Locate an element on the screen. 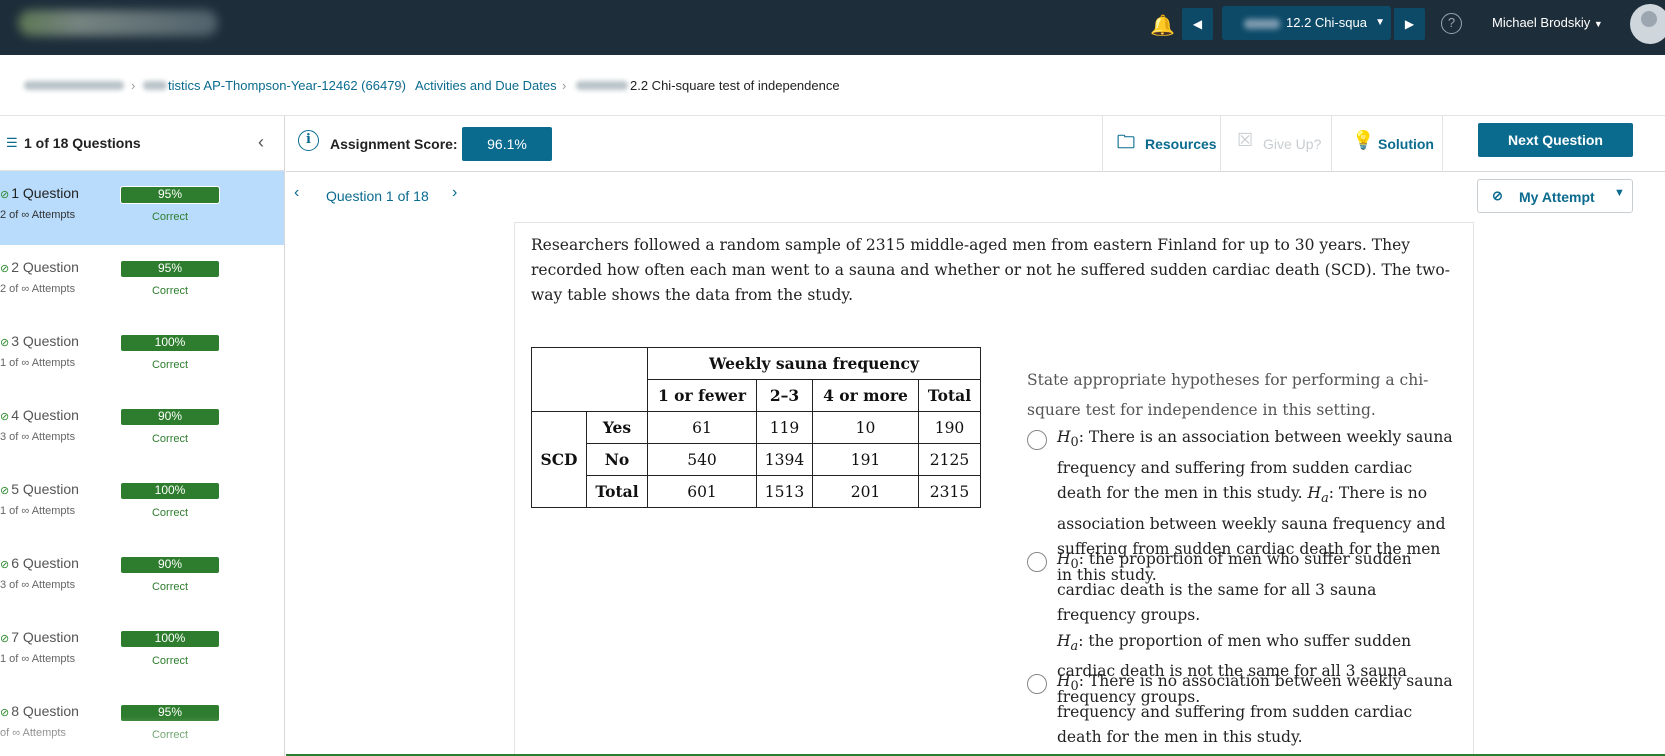  table-cell: 190 is located at coordinates (949, 427).